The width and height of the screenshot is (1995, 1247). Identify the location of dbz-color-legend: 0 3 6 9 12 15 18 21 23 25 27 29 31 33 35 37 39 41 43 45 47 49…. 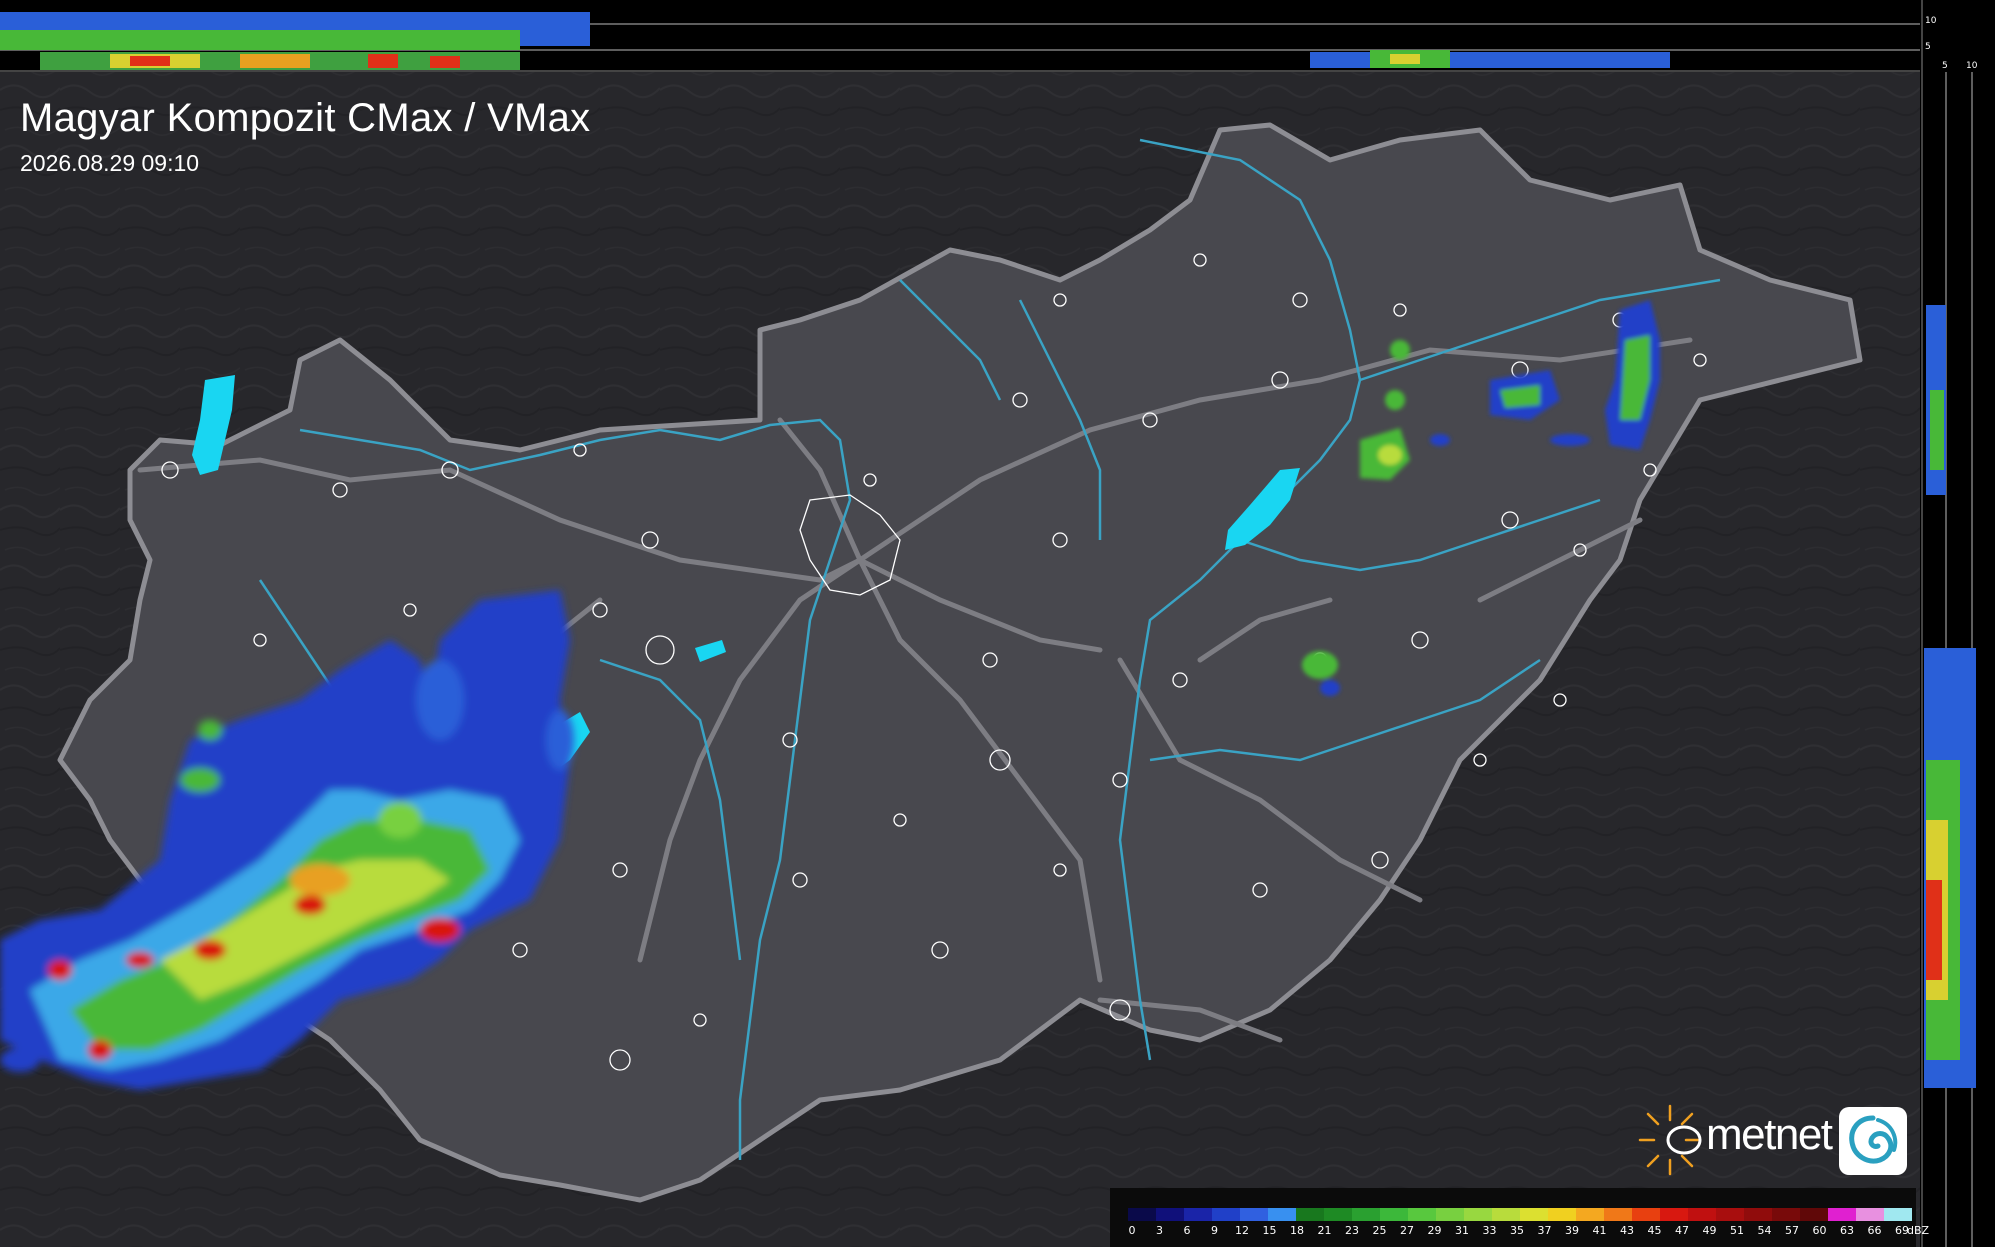
(1520, 1217).